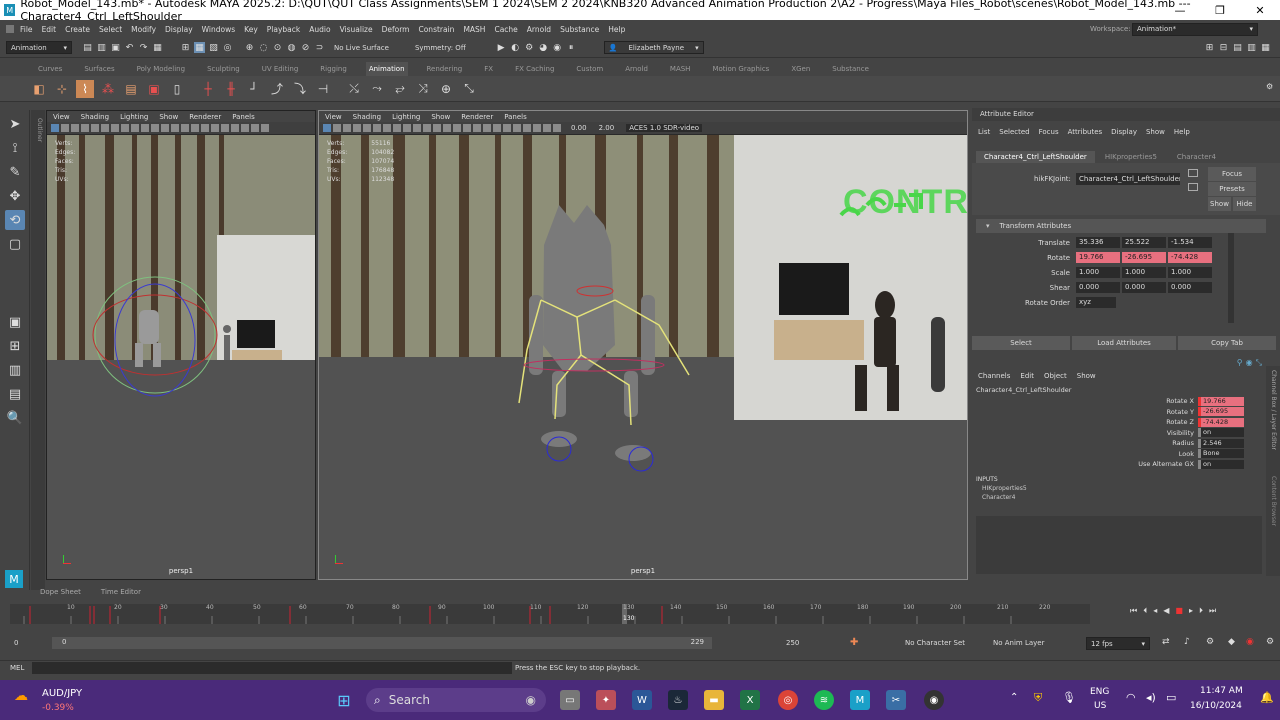 This screenshot has height=720, width=1280. What do you see at coordinates (1118, 643) in the screenshot?
I see `fps-dropdown: 12 fps ▾` at bounding box center [1118, 643].